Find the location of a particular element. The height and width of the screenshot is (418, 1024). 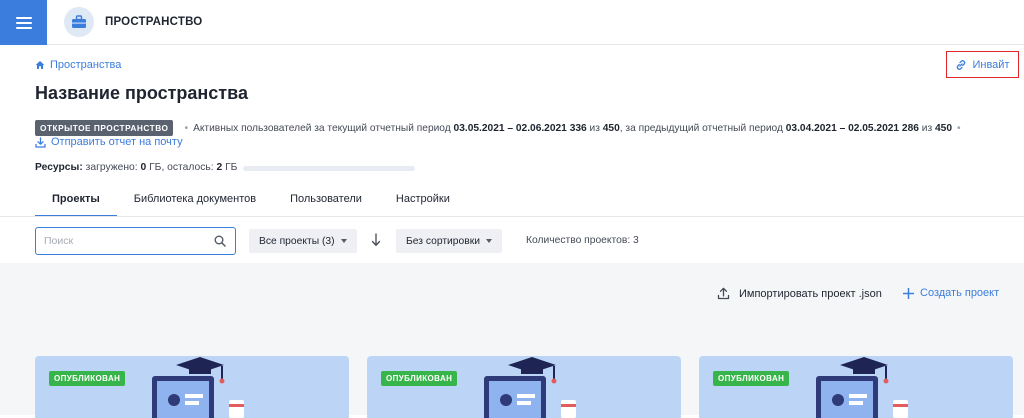

search-box is located at coordinates (135, 241).